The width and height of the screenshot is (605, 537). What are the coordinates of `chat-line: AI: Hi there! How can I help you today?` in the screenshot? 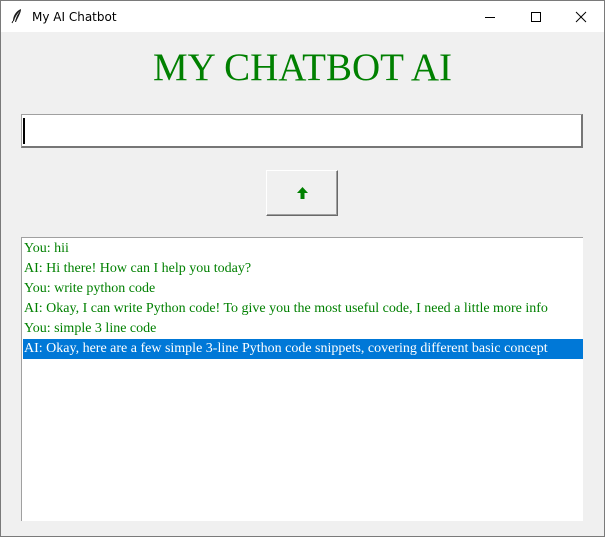 It's located at (303, 269).